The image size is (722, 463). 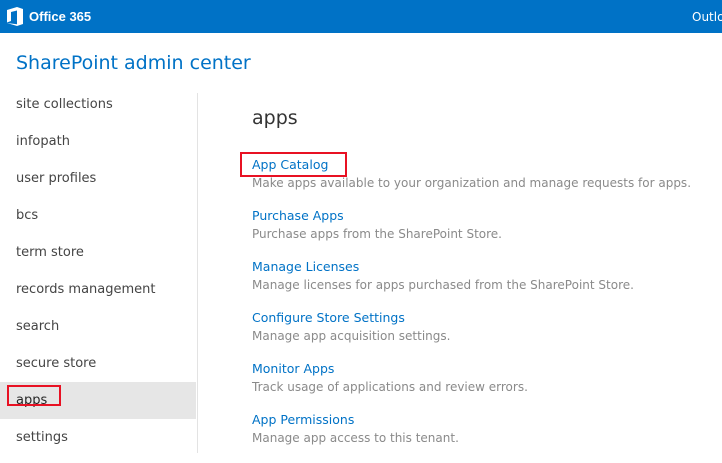 What do you see at coordinates (707, 17) in the screenshot?
I see `outlook-link: Outlo` at bounding box center [707, 17].